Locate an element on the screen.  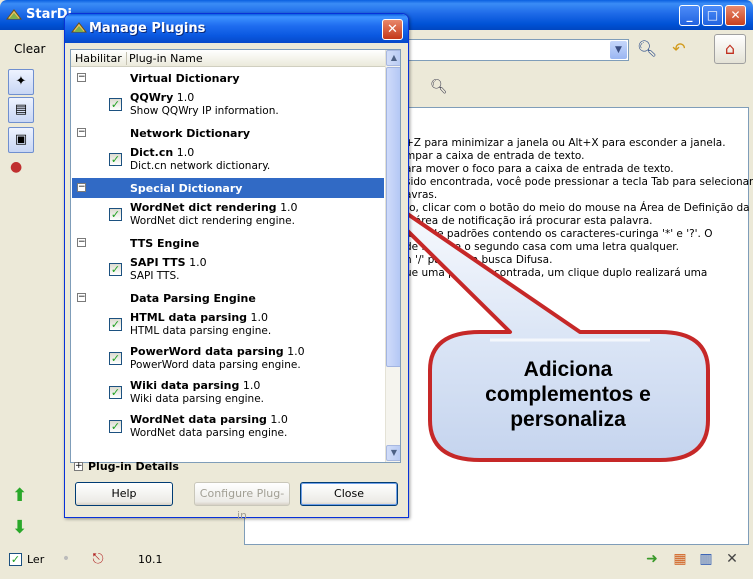
plugin-description: PowerWord data parsing engine. is located at coordinates (215, 365).